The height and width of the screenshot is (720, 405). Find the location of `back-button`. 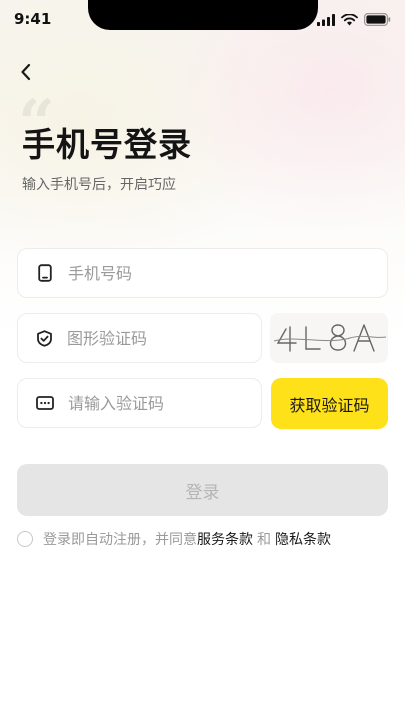

back-button is located at coordinates (26, 72).